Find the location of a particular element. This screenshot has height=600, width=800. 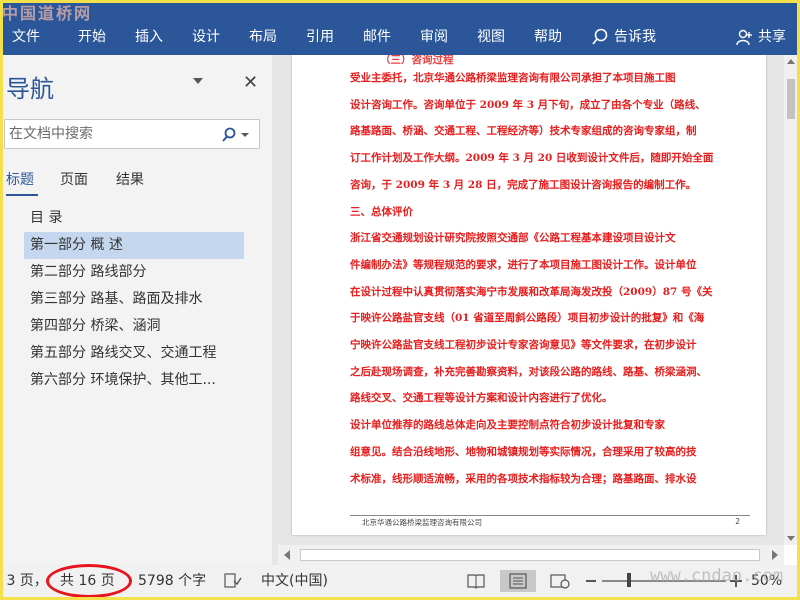

tab-review: 审阅 is located at coordinates (434, 37).